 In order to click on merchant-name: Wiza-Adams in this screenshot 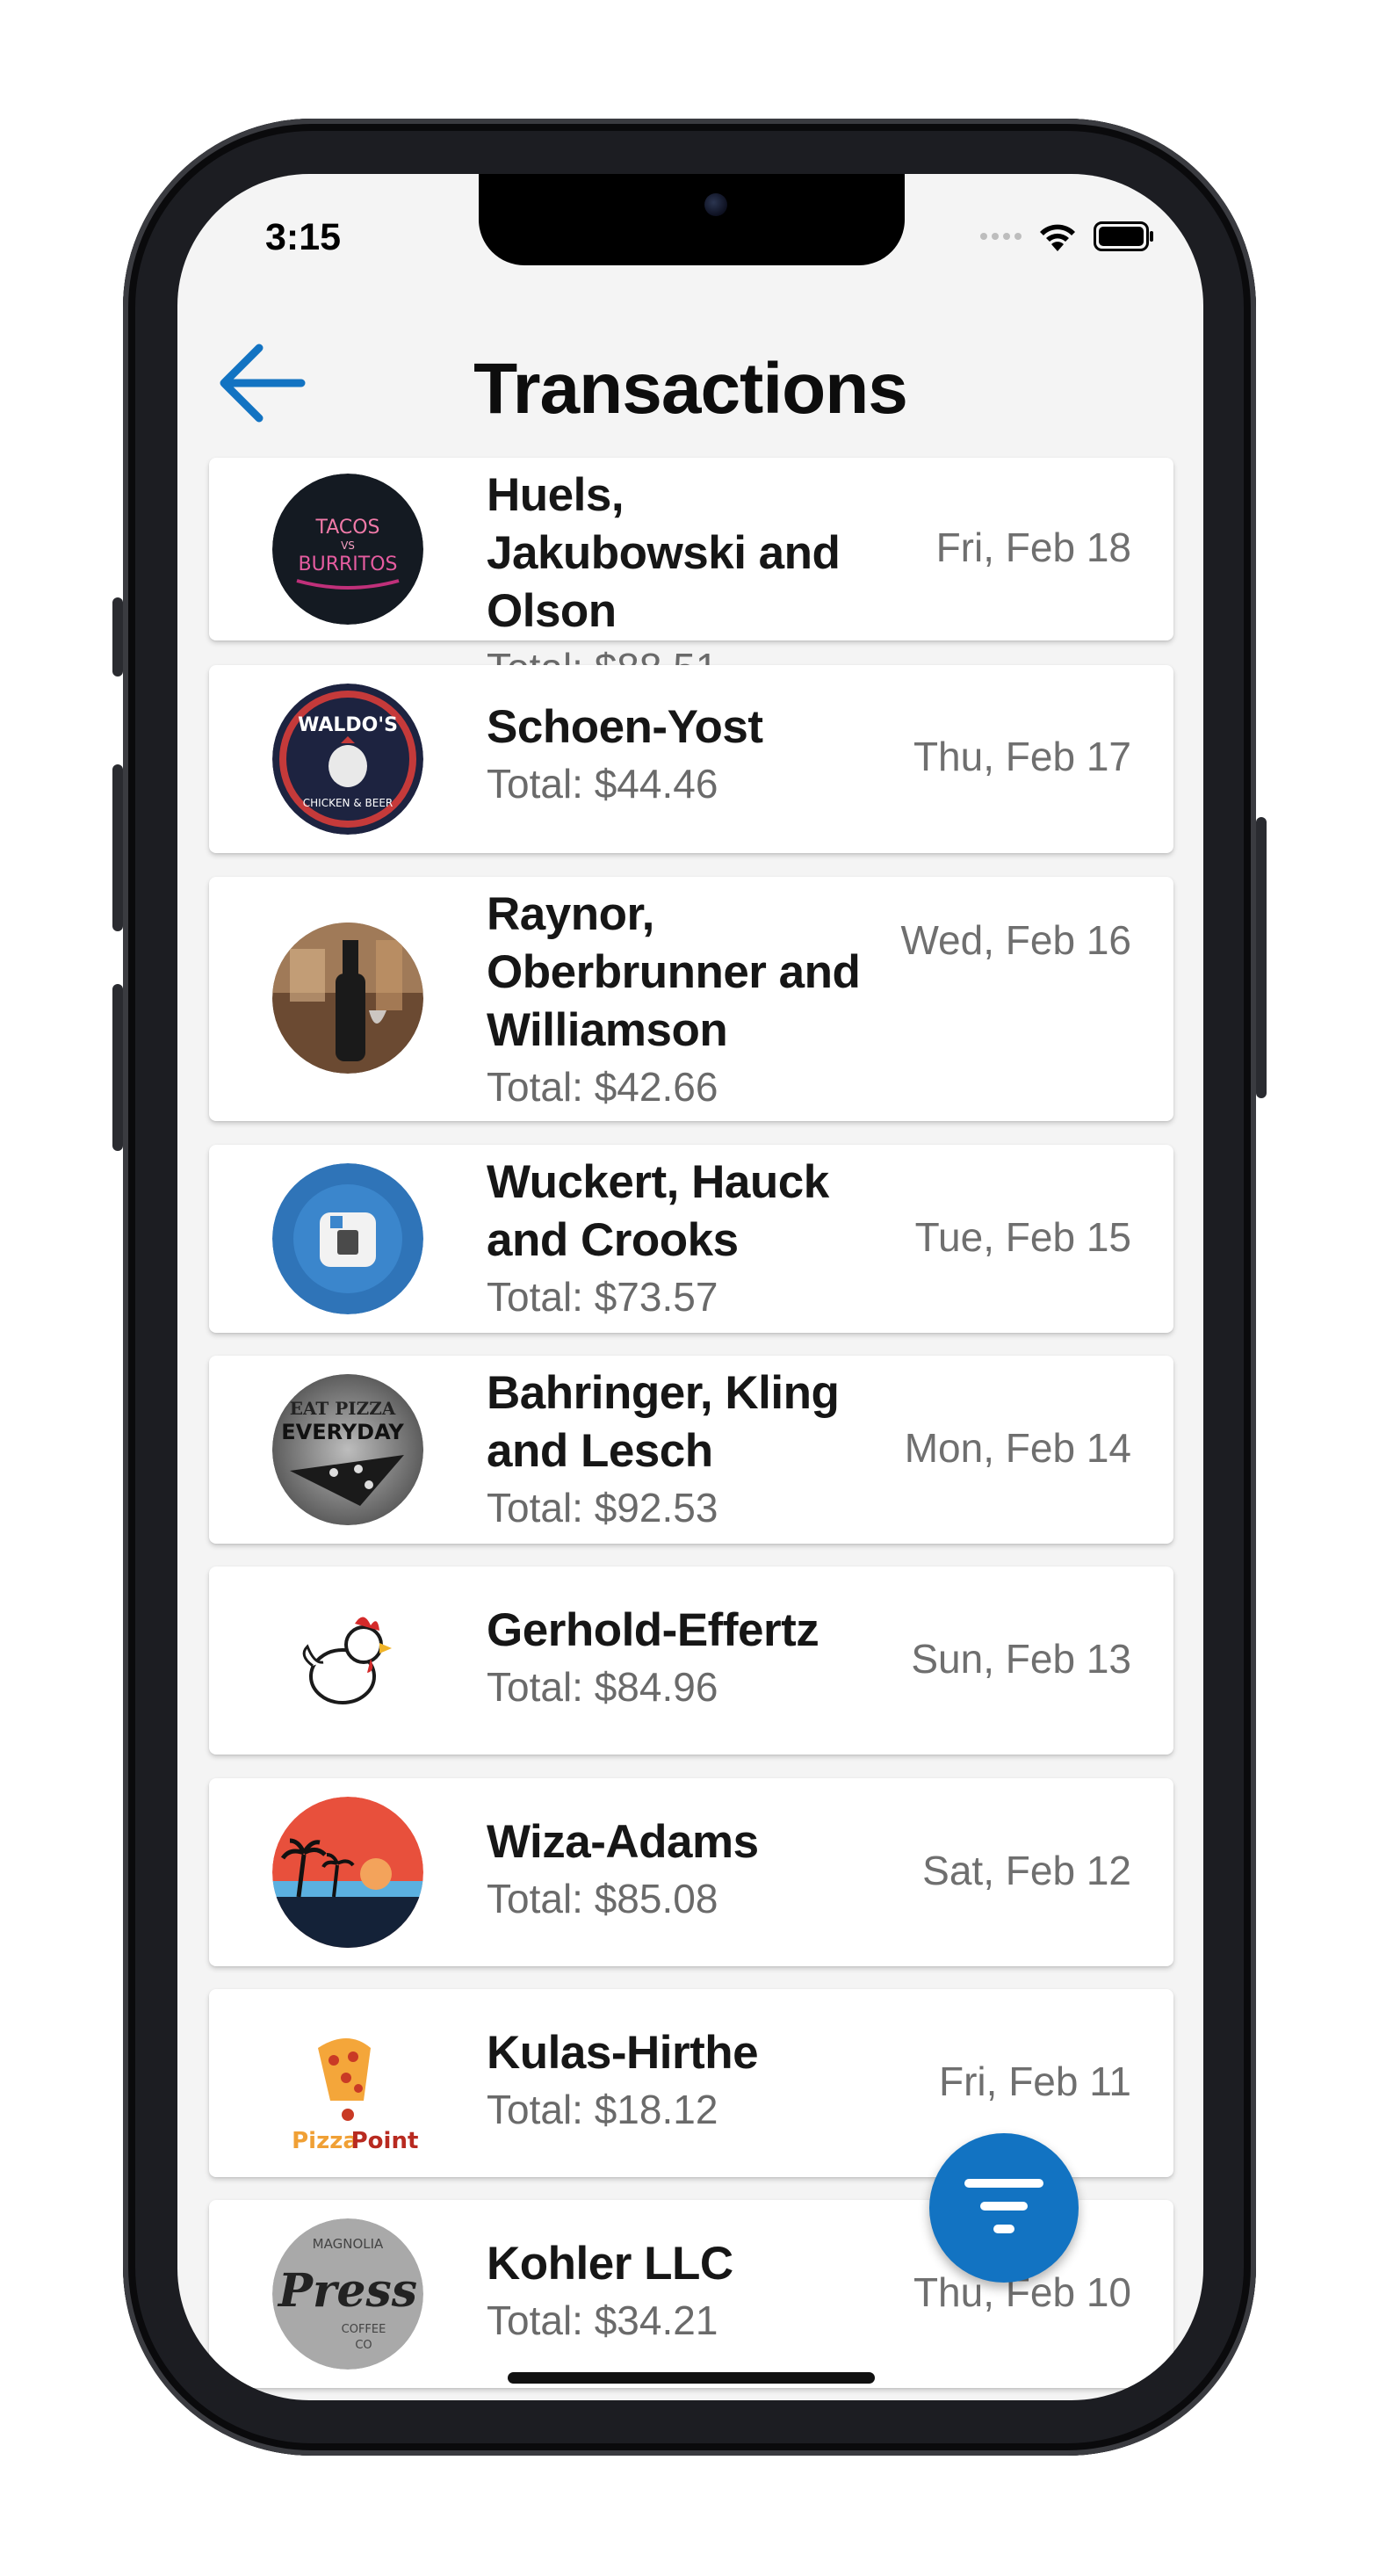, I will do `click(623, 1842)`.